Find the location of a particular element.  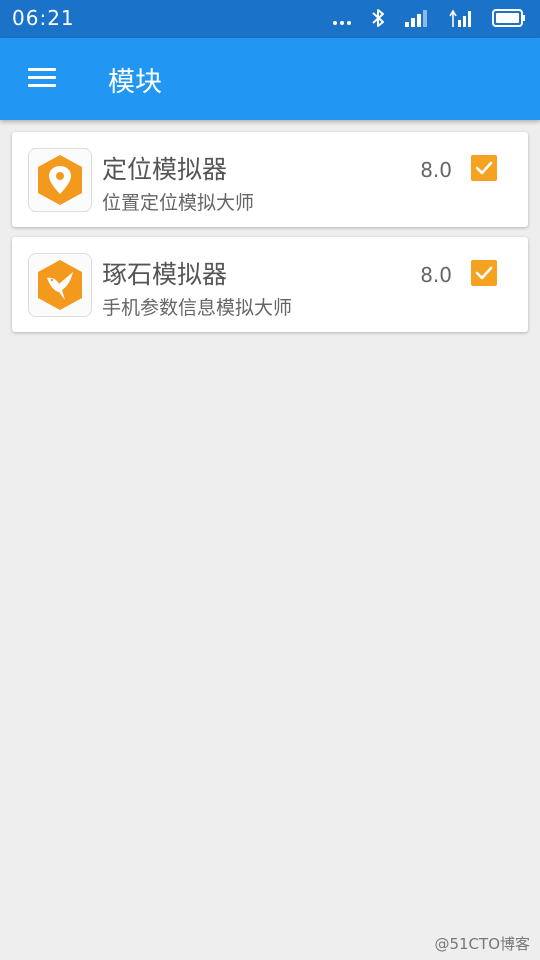

status-bar: 06:21 is located at coordinates (270, 19).